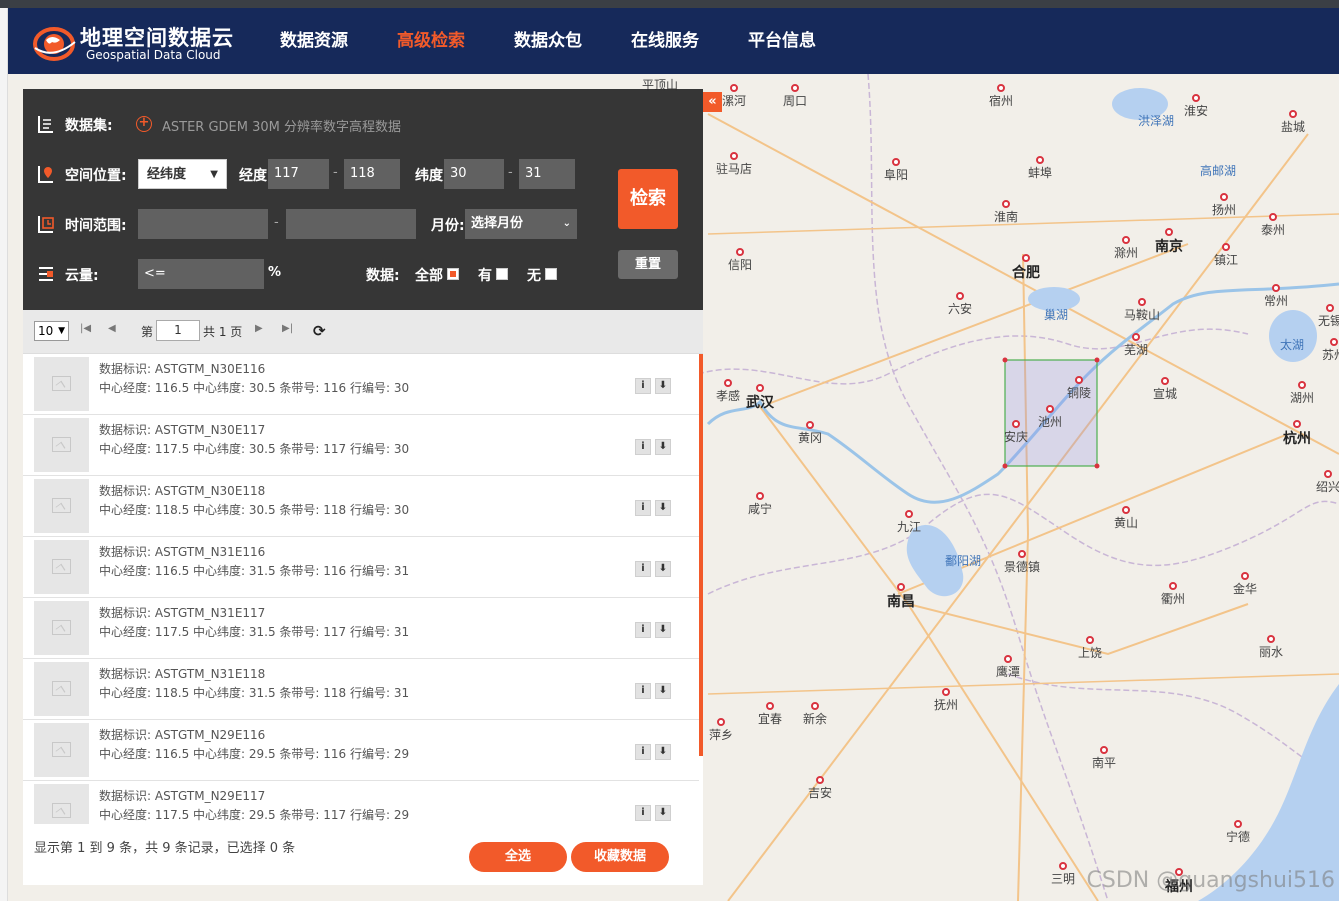 The image size is (1339, 901). Describe the element at coordinates (701, 555) in the screenshot. I see `result-list-scrollbar` at that location.